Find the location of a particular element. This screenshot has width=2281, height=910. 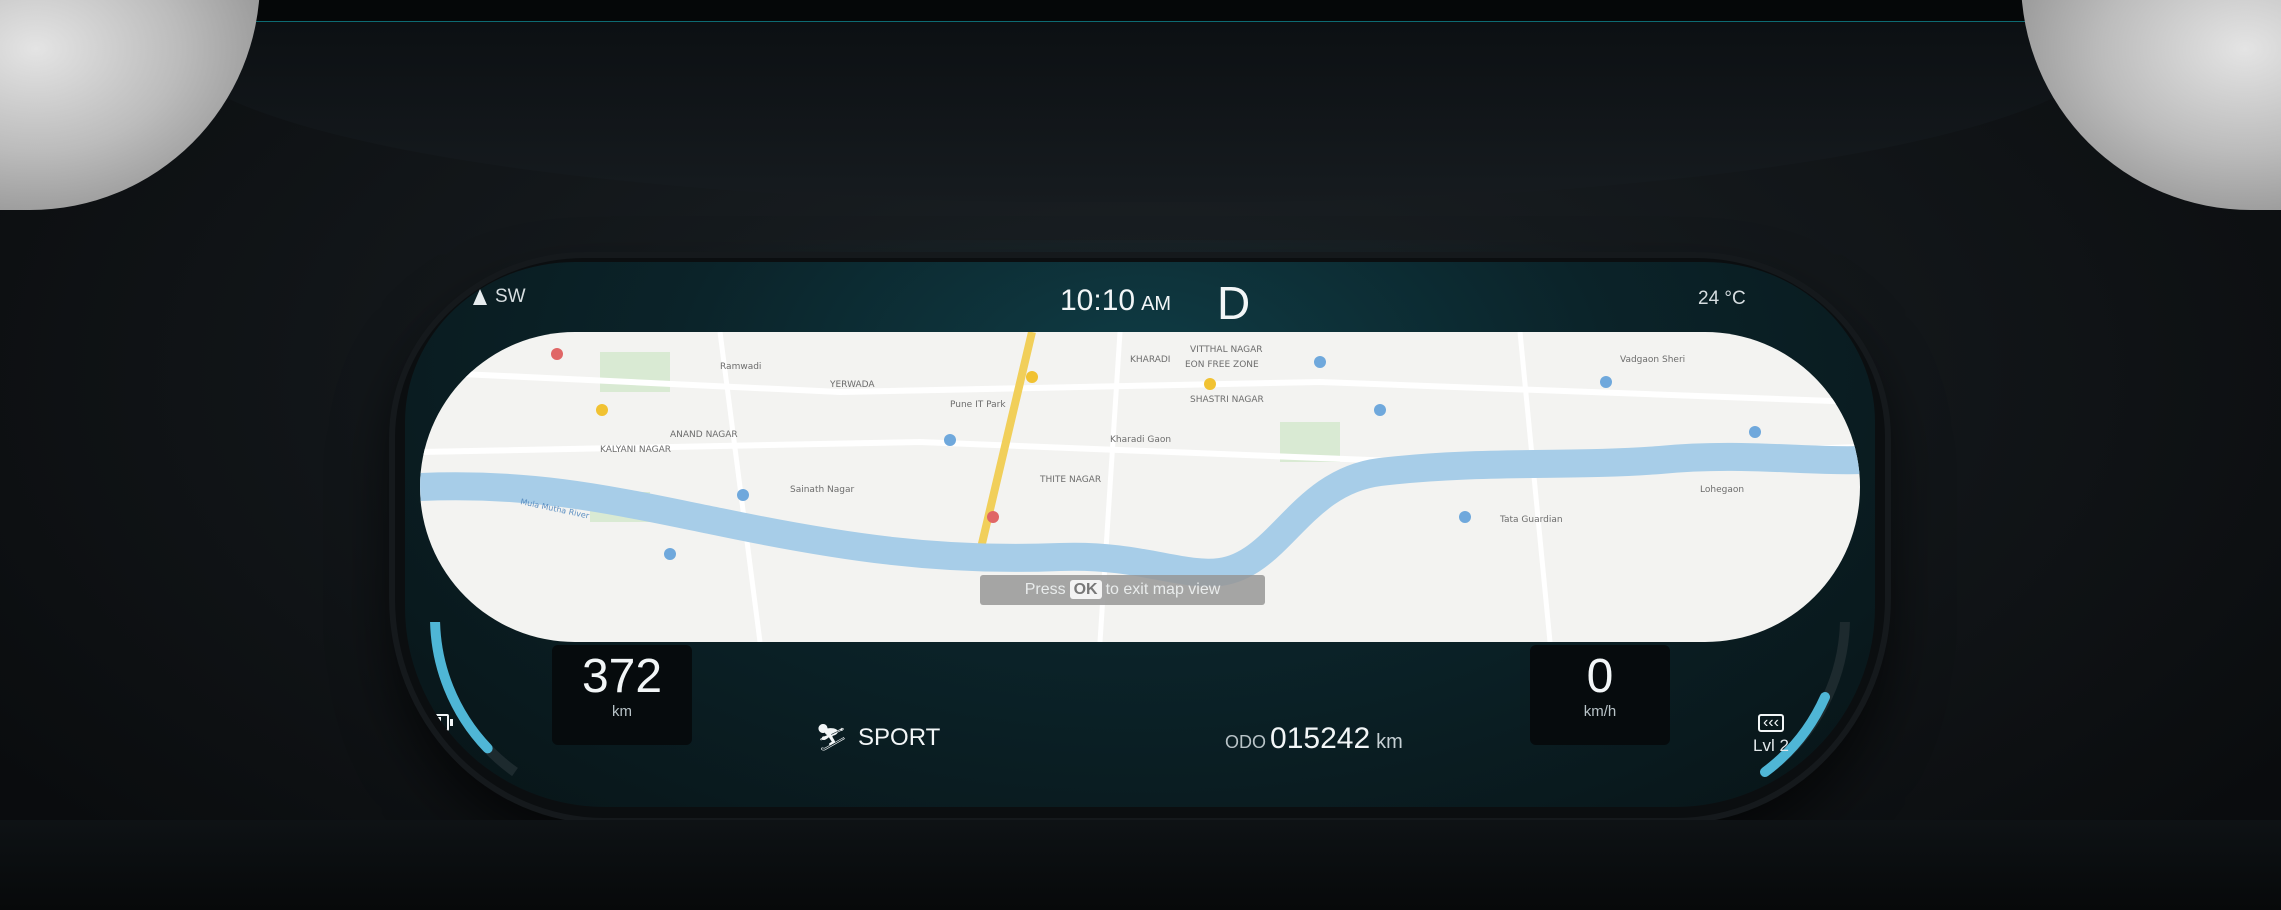

hint-suffix: to exit map view is located at coordinates (1163, 589).